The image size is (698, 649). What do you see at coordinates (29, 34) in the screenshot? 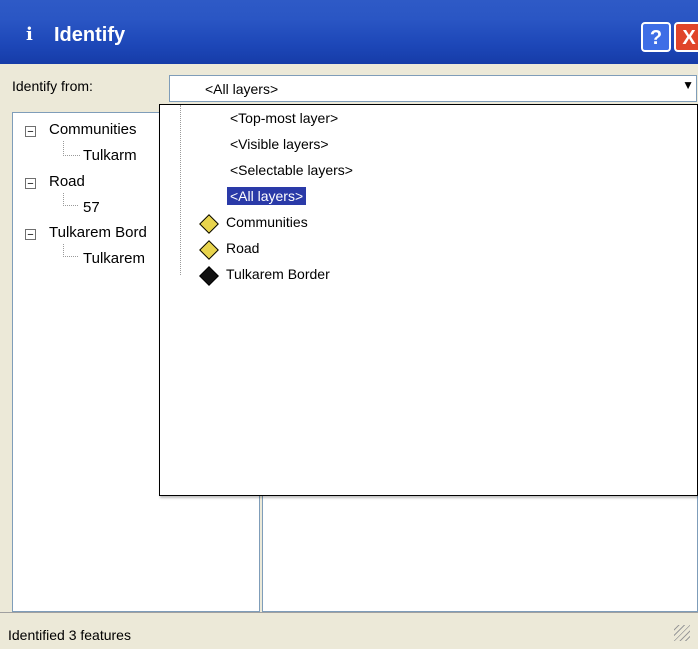
I see `info-icon: i` at bounding box center [29, 34].